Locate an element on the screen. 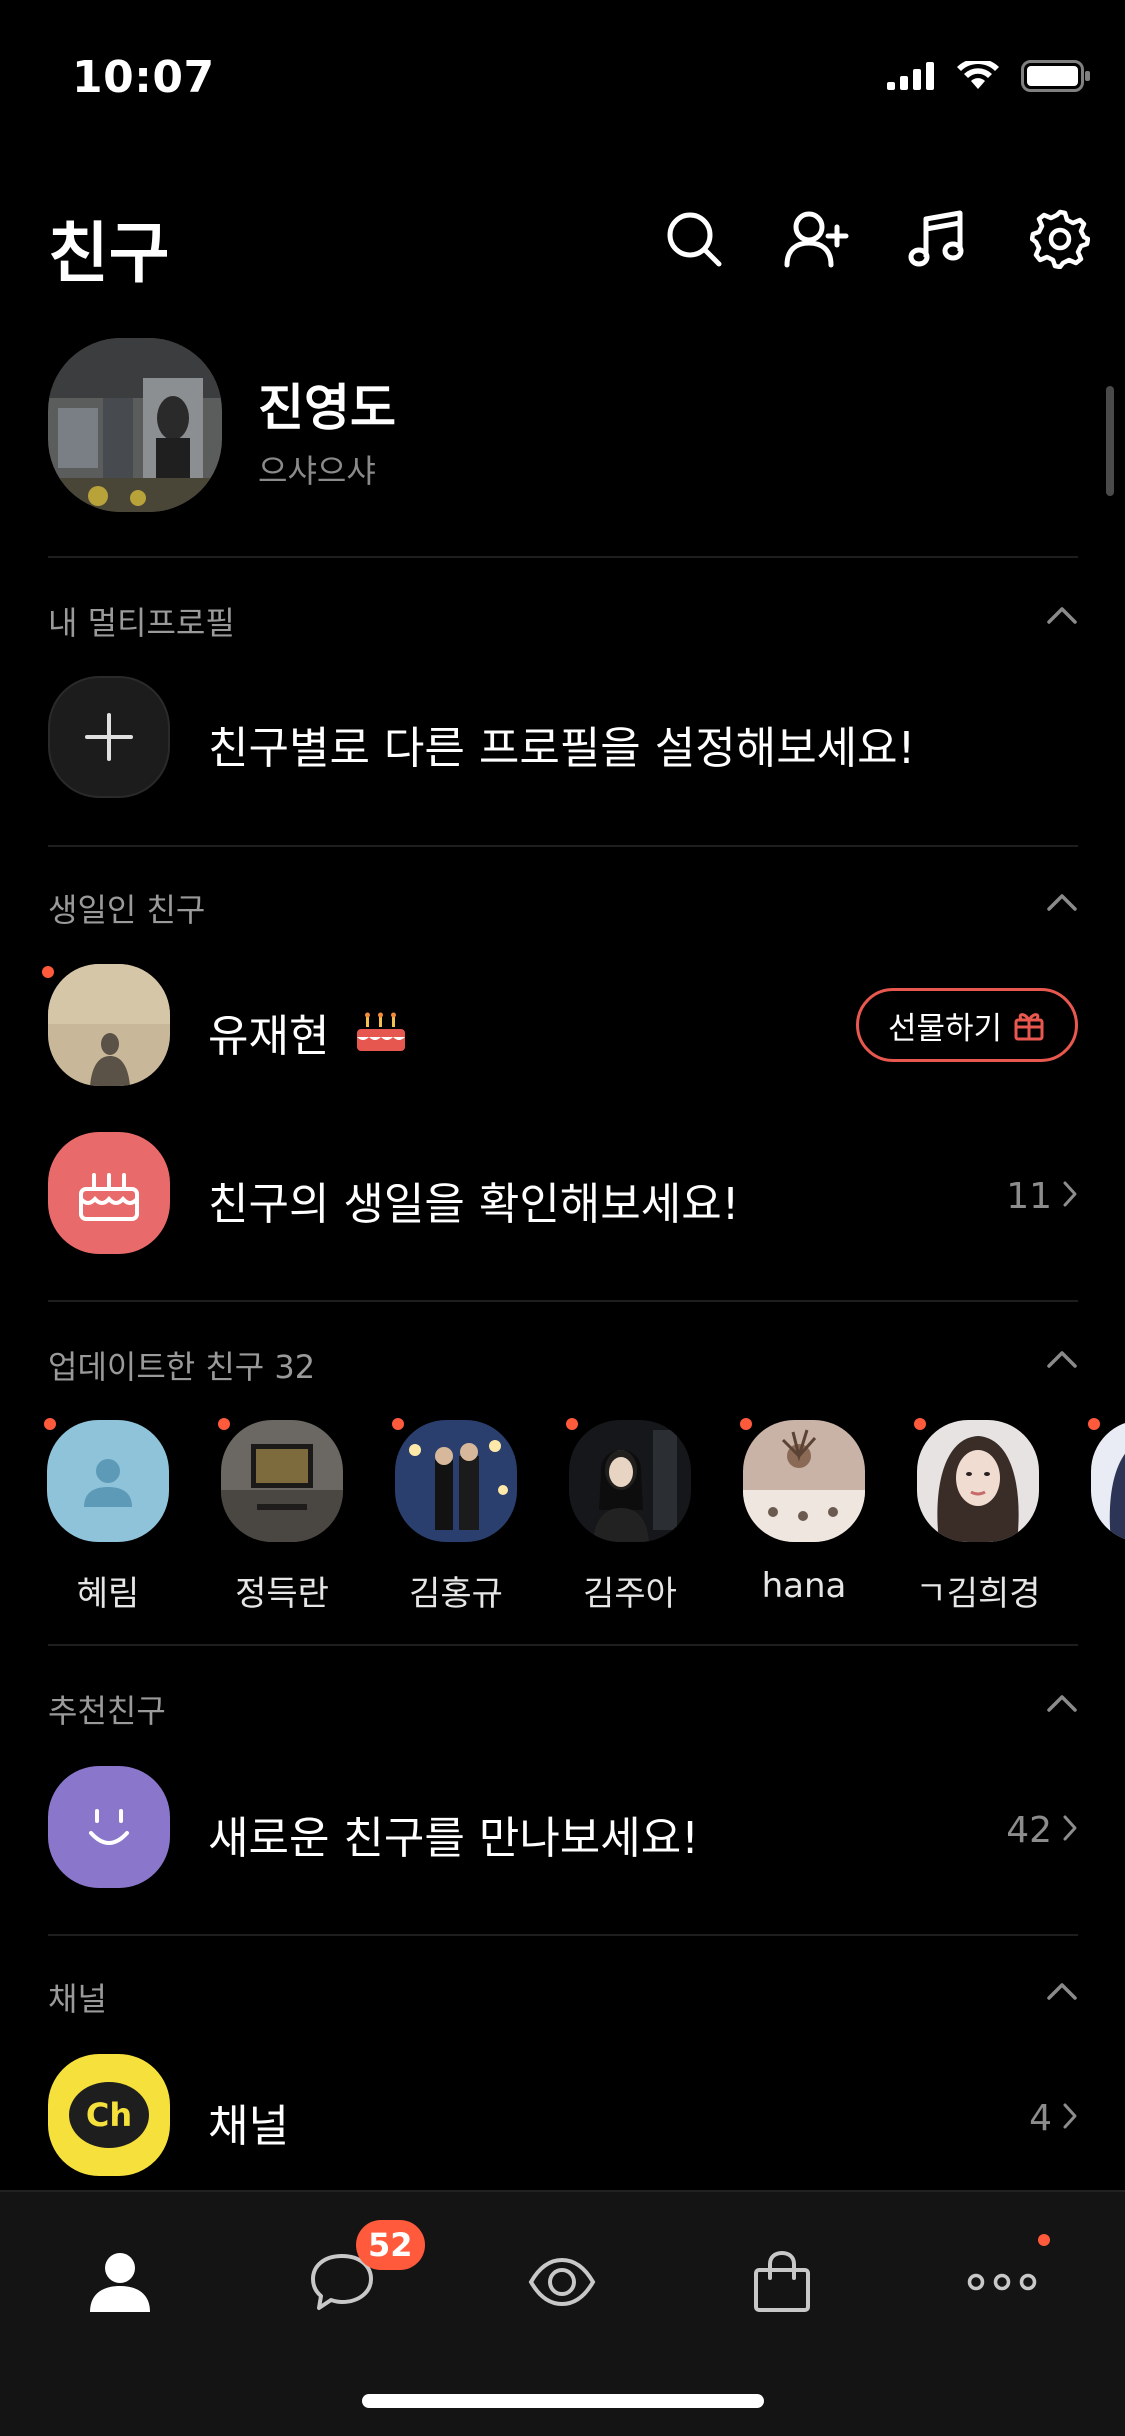 The image size is (1125, 2436). section-label: 채널 is located at coordinates (77, 1999).